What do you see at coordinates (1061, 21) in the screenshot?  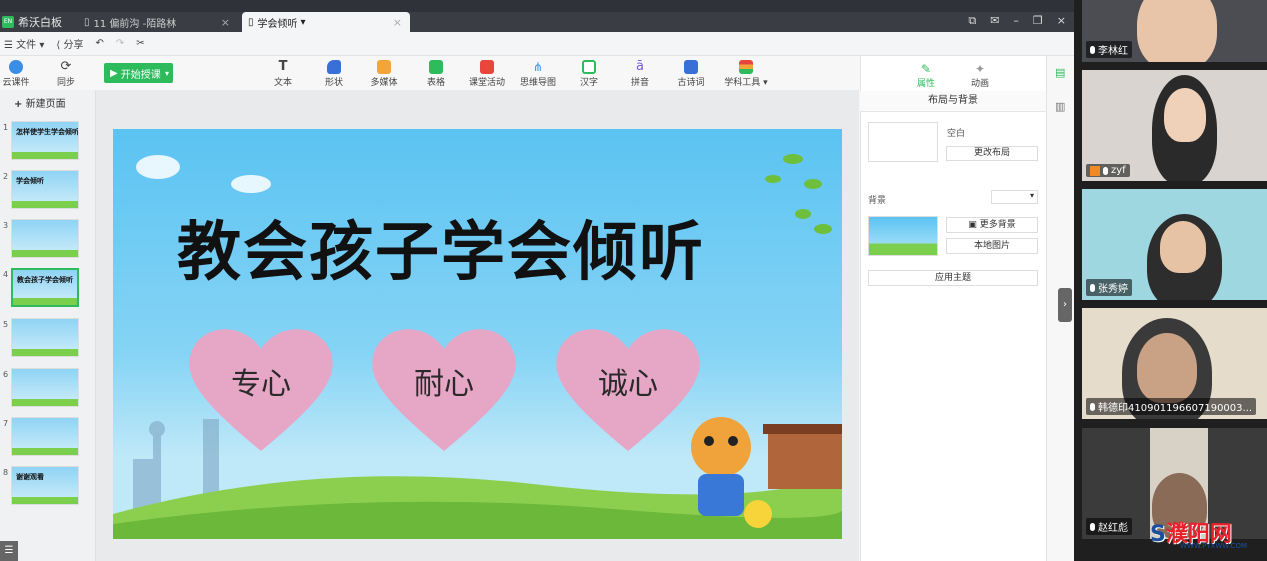 I see `close-window-icon: ×` at bounding box center [1061, 21].